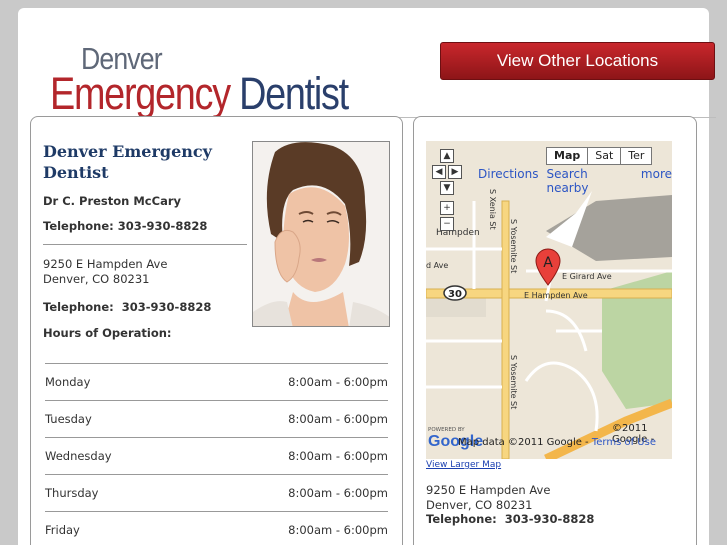  Describe the element at coordinates (447, 188) in the screenshot. I see `pan-down-icon: ▼` at that location.